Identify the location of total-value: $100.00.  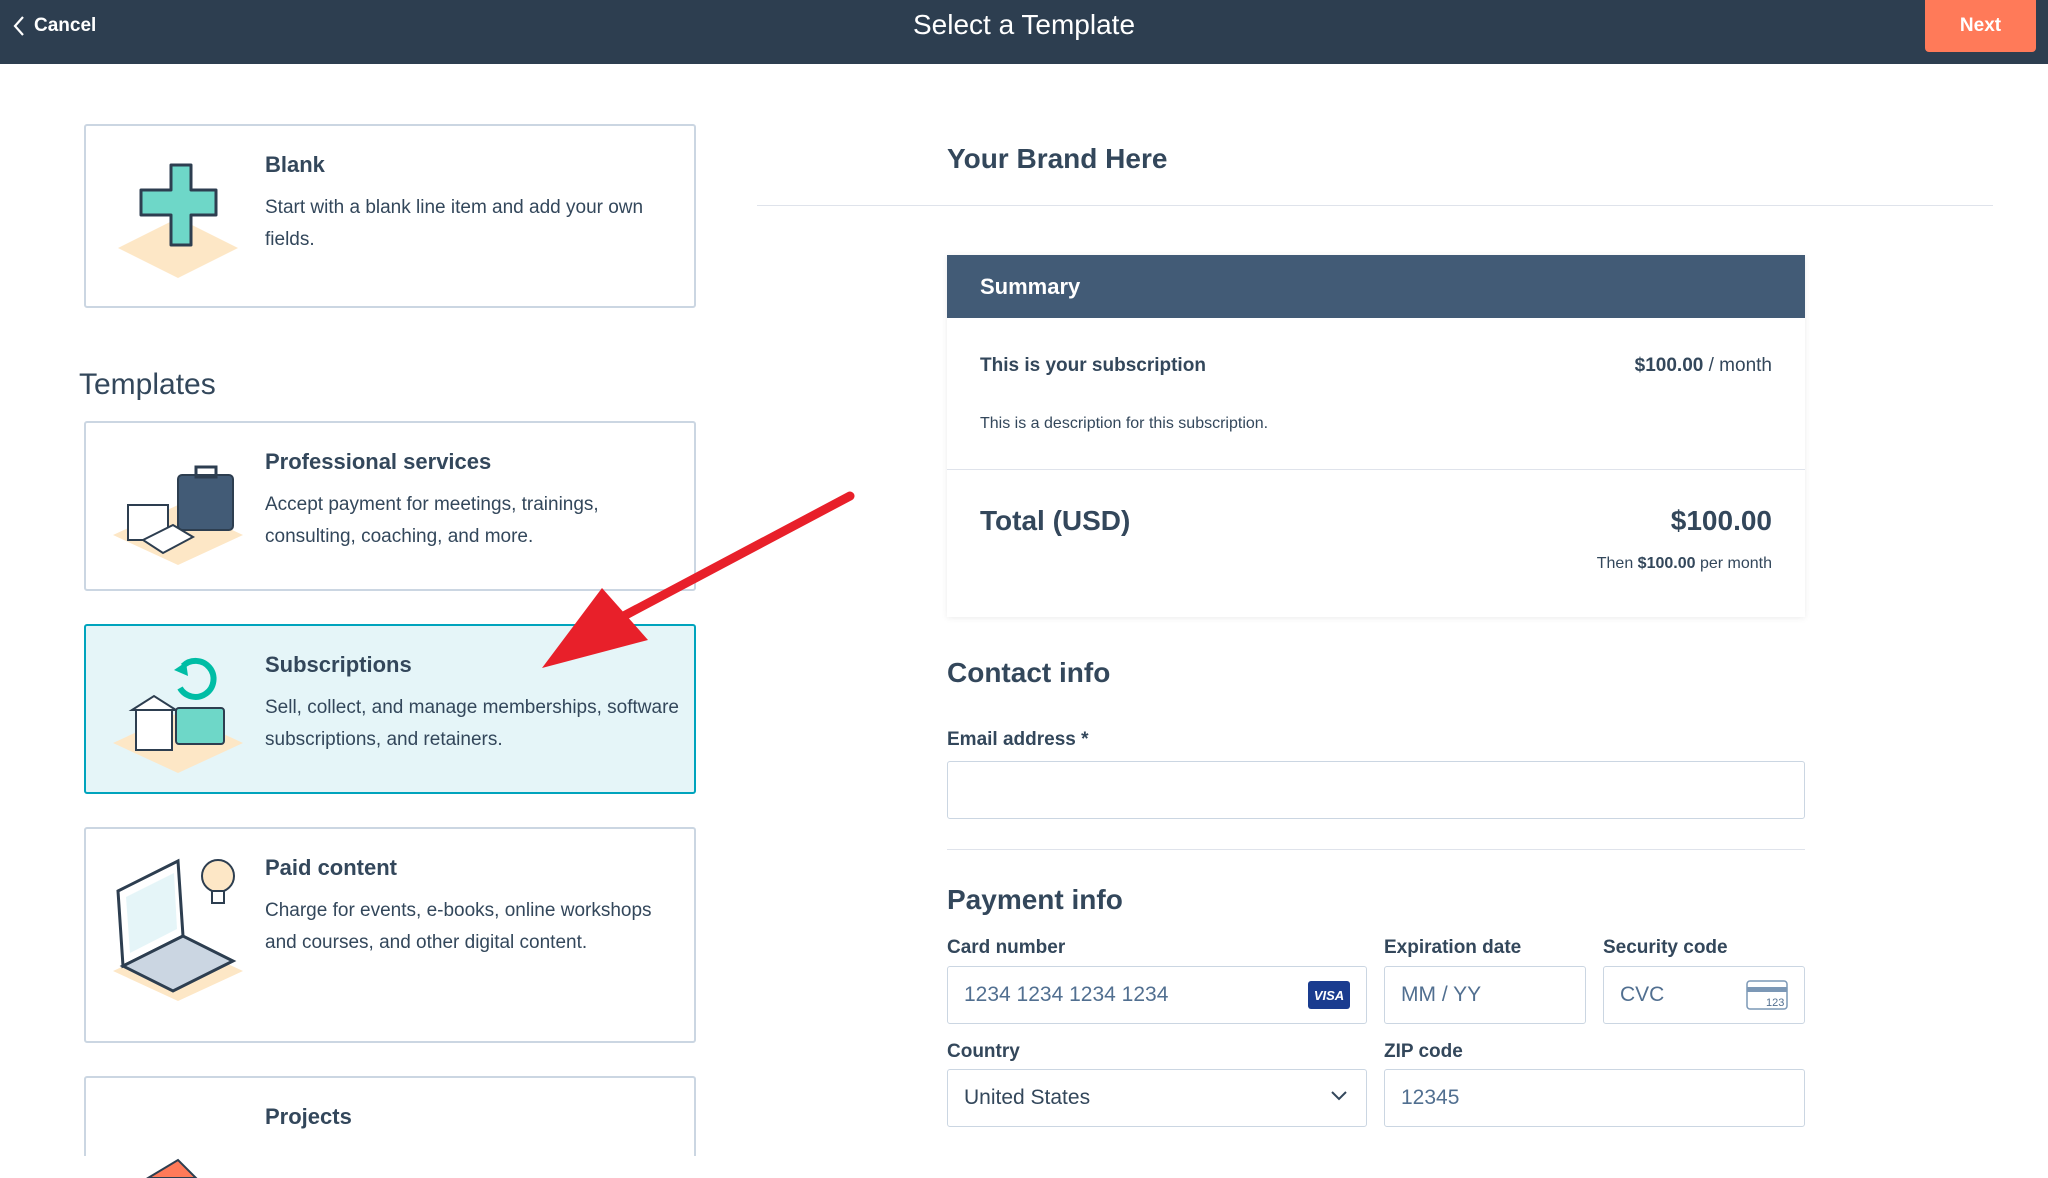
(1721, 520).